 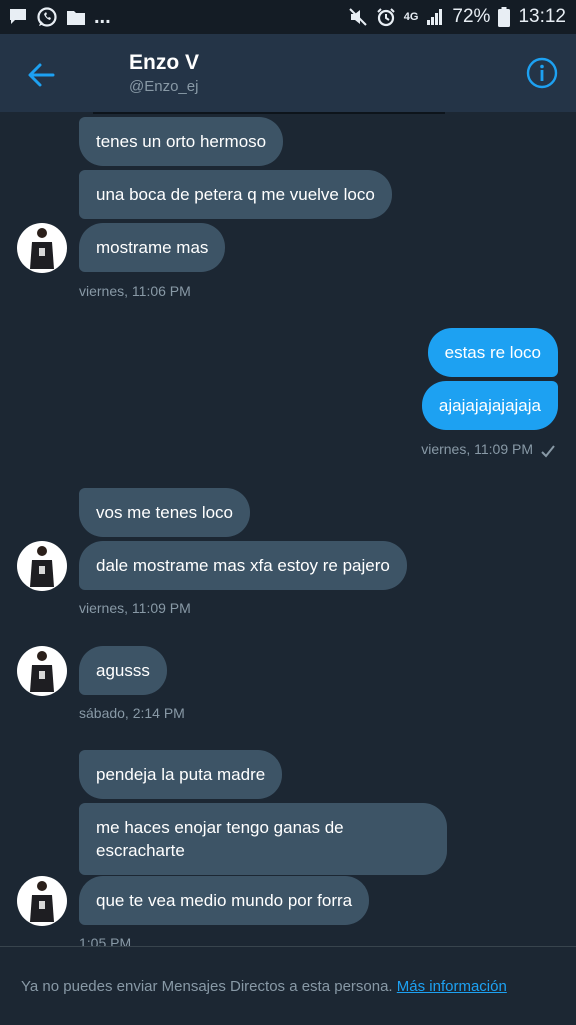 I want to click on contact-handle: @Enzo_ej, so click(x=164, y=86).